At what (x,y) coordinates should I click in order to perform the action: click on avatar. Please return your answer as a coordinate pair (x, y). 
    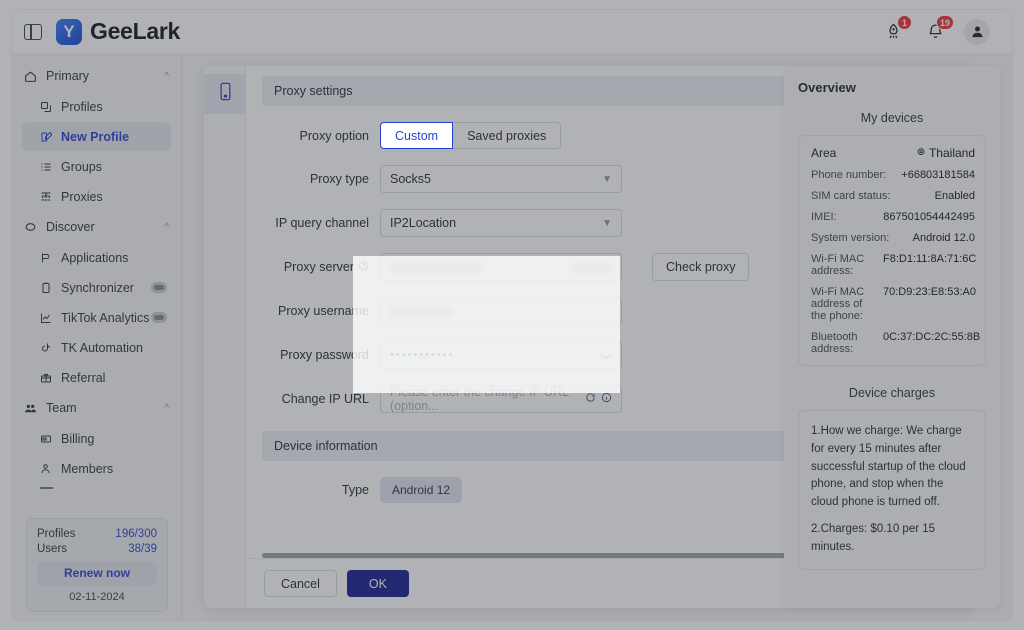
    Looking at the image, I should click on (977, 31).